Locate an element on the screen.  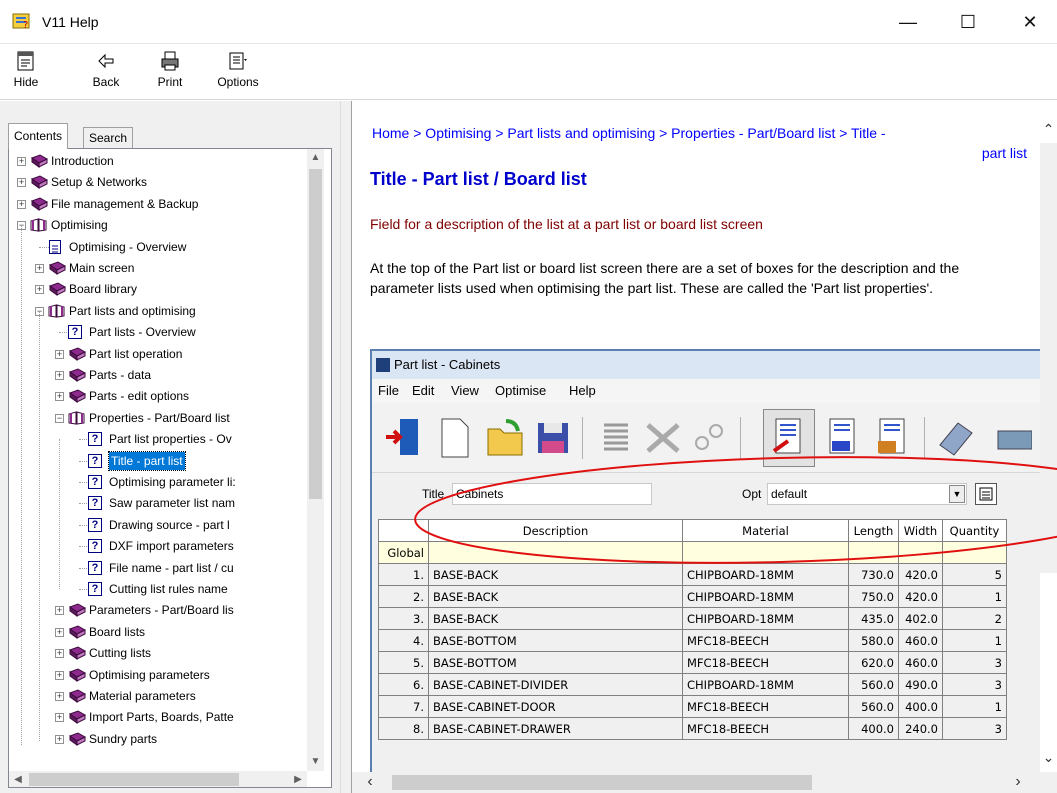
part-list-icon is located at coordinates (786, 436).